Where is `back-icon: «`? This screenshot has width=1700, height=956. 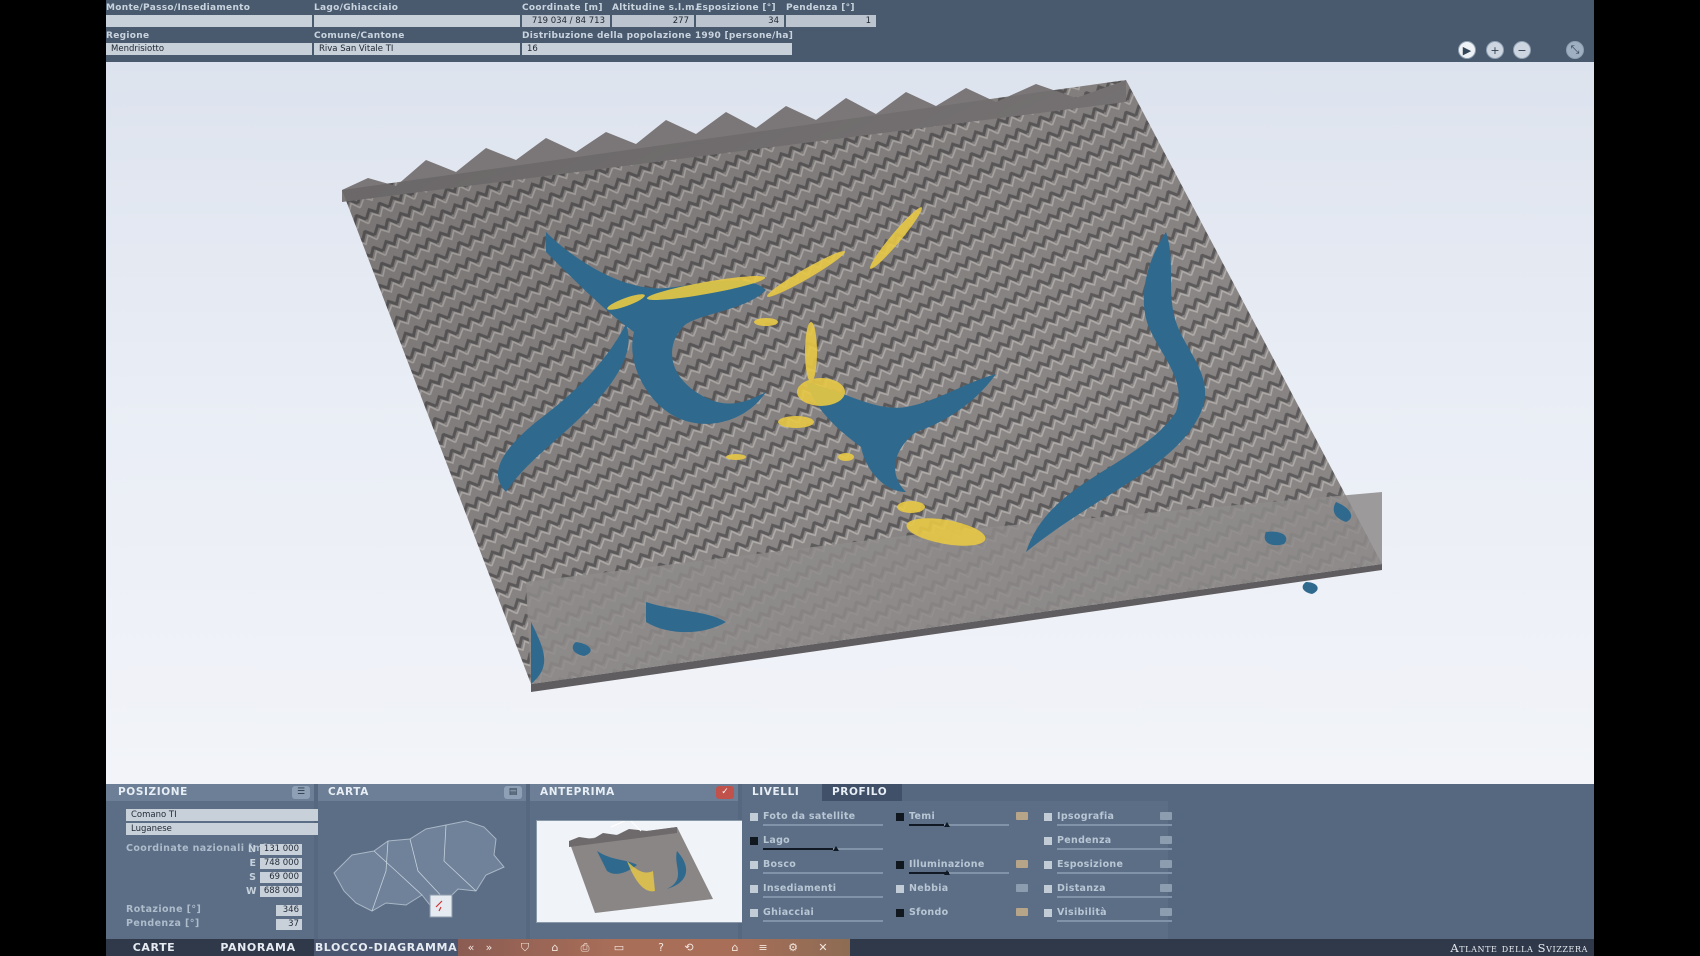 back-icon: « is located at coordinates (471, 947).